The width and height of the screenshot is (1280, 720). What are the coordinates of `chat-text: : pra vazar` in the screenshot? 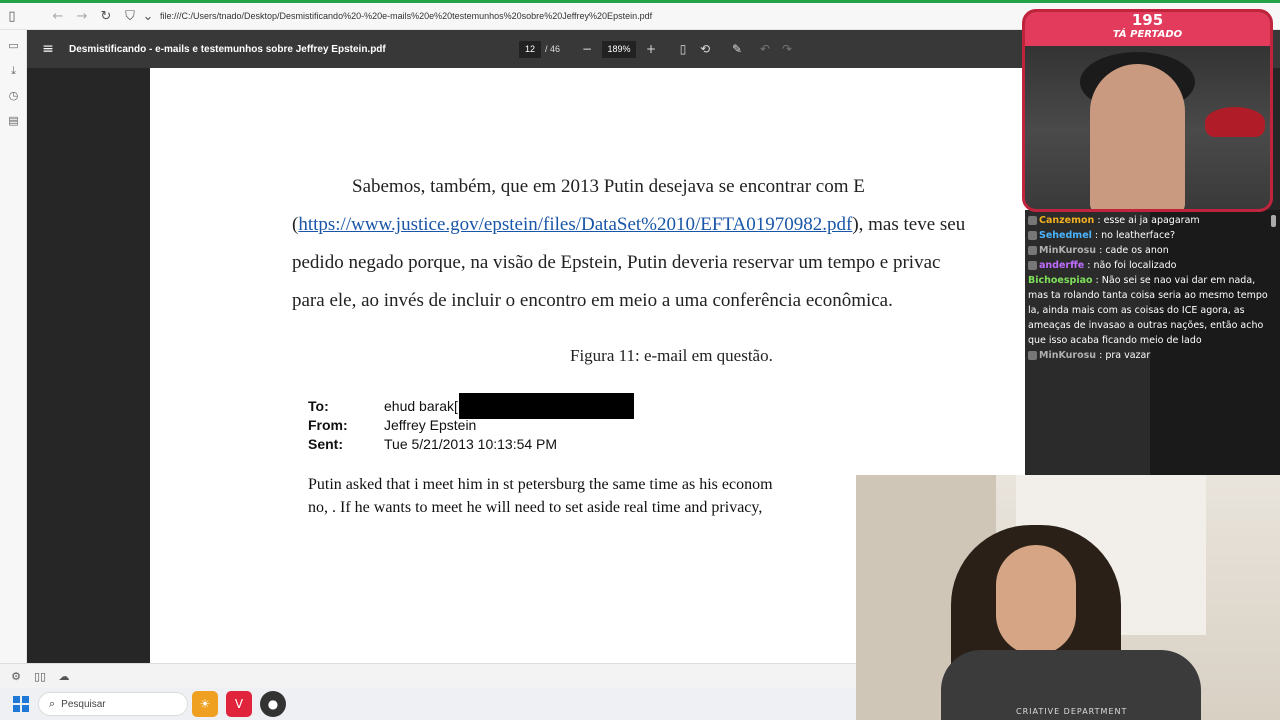 It's located at (1125, 355).